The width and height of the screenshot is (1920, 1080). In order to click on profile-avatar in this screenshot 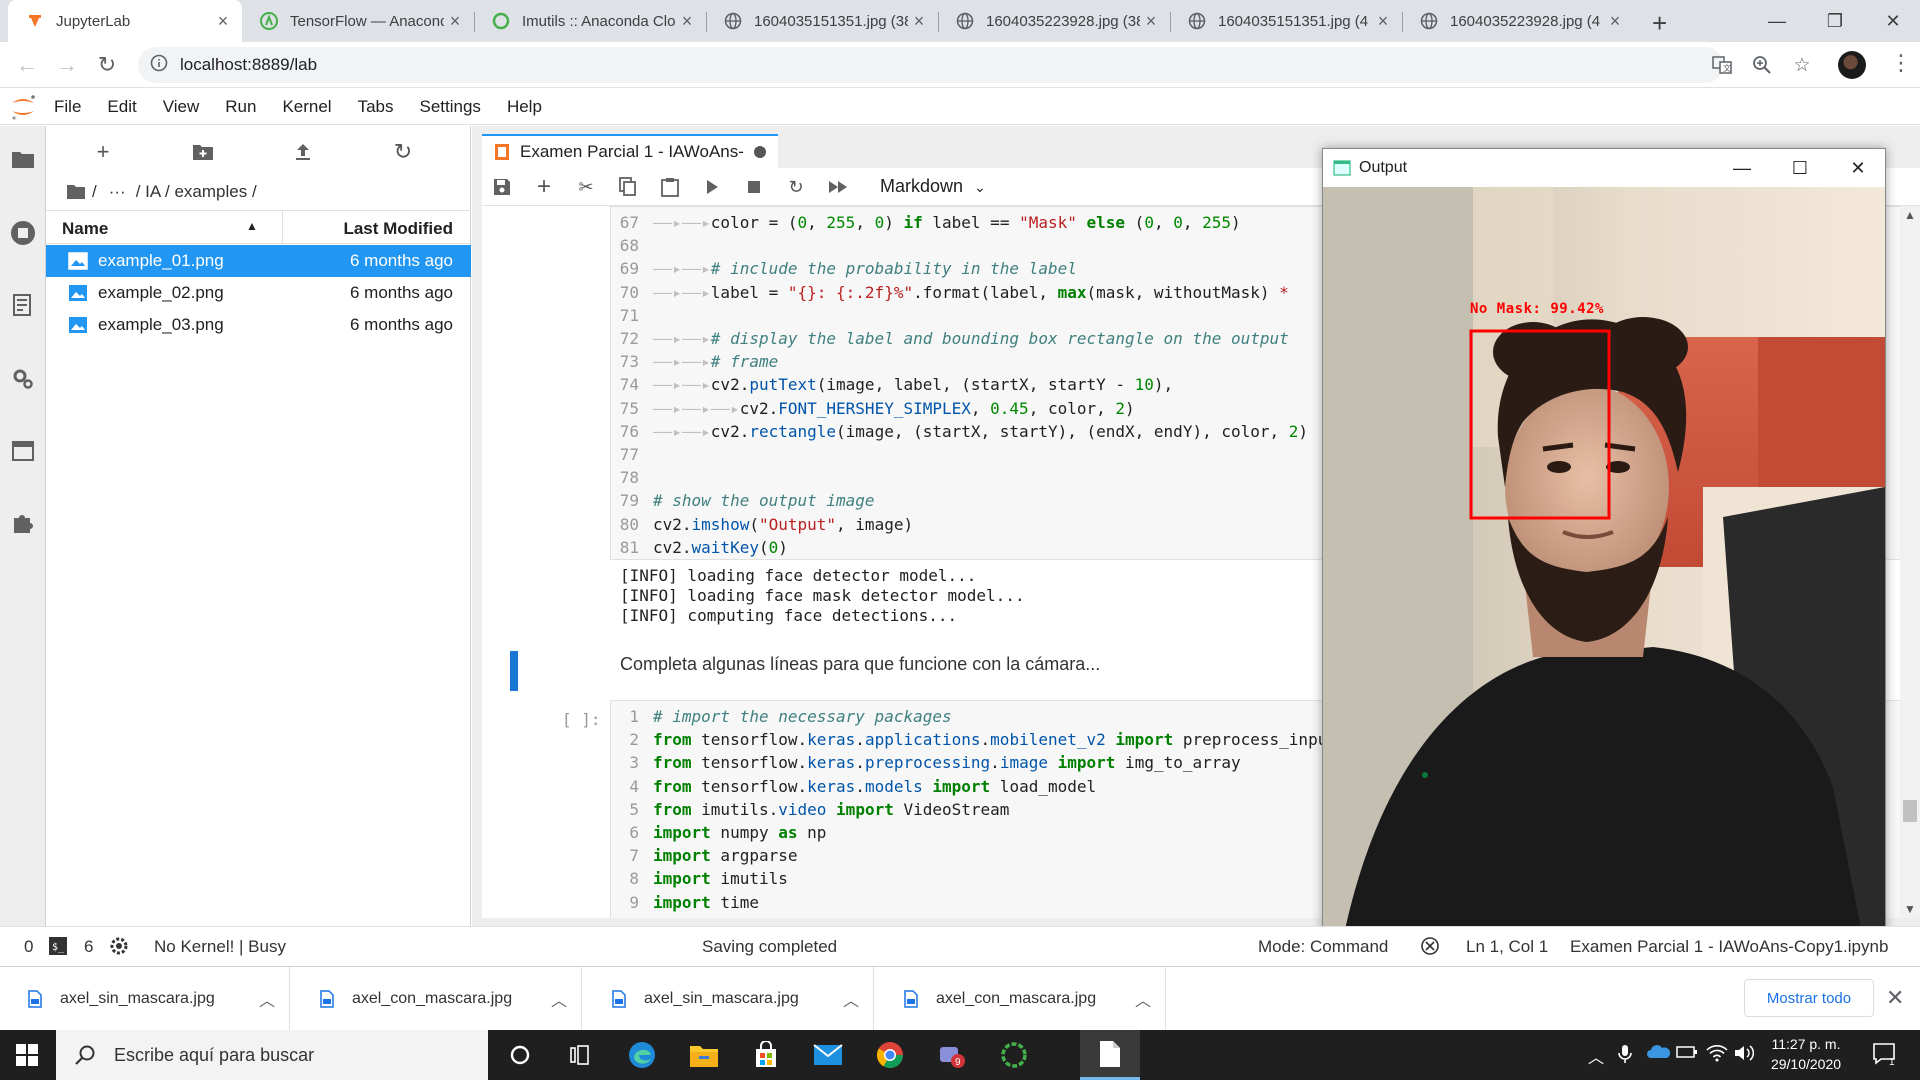, I will do `click(1852, 65)`.